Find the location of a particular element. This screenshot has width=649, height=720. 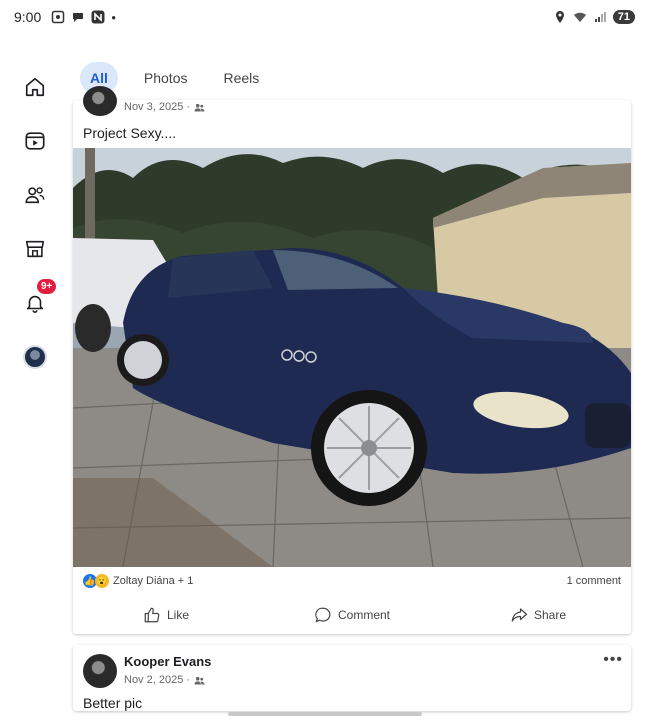

reactions-names: Zoltay Diána + 1 is located at coordinates (153, 581).